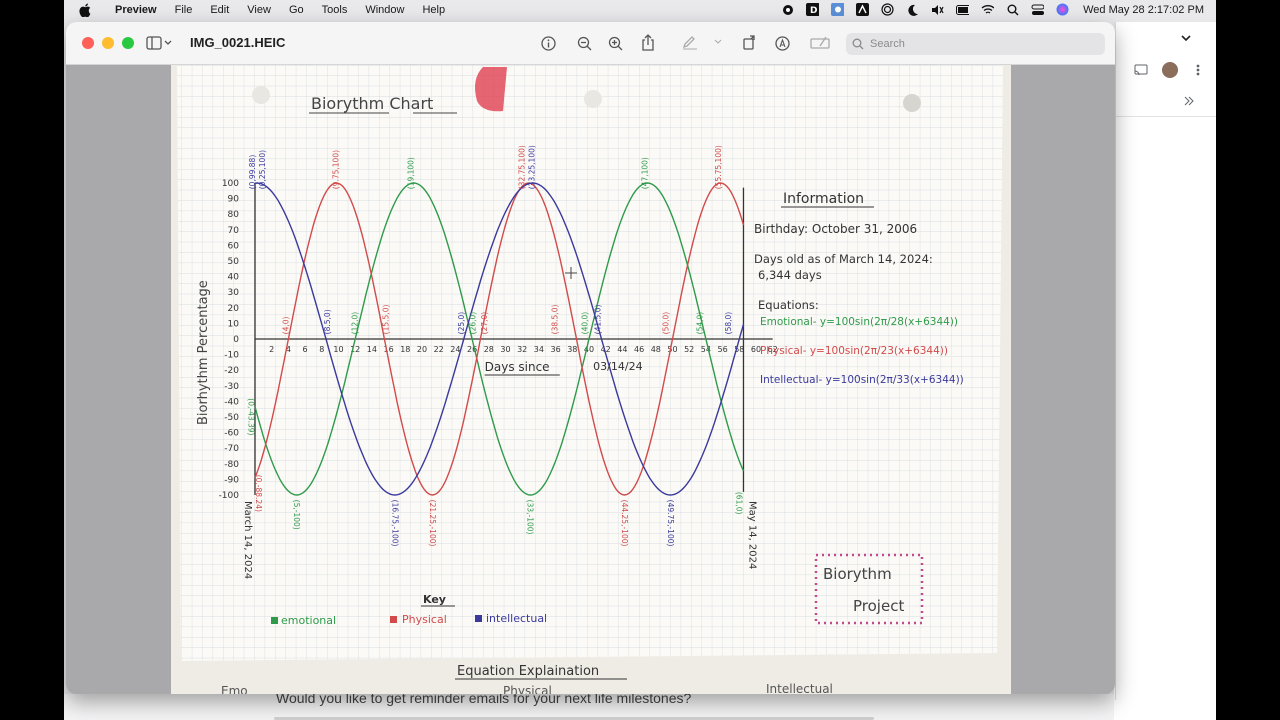 This screenshot has height=720, width=1280. I want to click on y-tick-label: 60, so click(234, 246).